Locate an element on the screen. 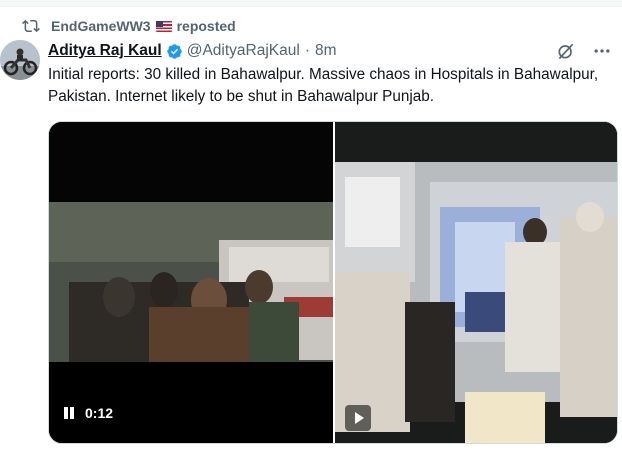 The width and height of the screenshot is (622, 456). repost-label: reposted is located at coordinates (206, 26).